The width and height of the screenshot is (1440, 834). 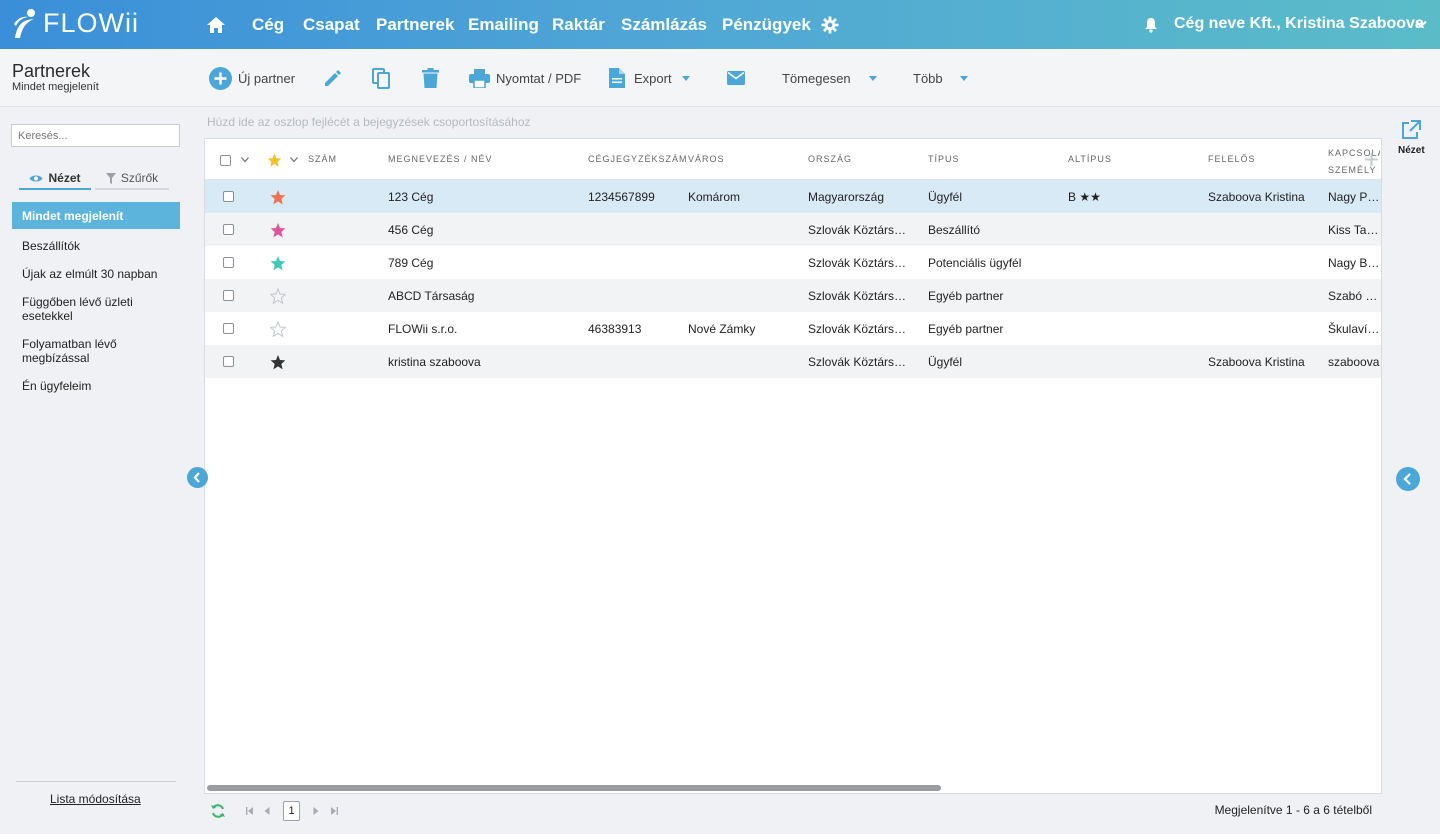 I want to click on select-all-checkbox, so click(x=225, y=160).